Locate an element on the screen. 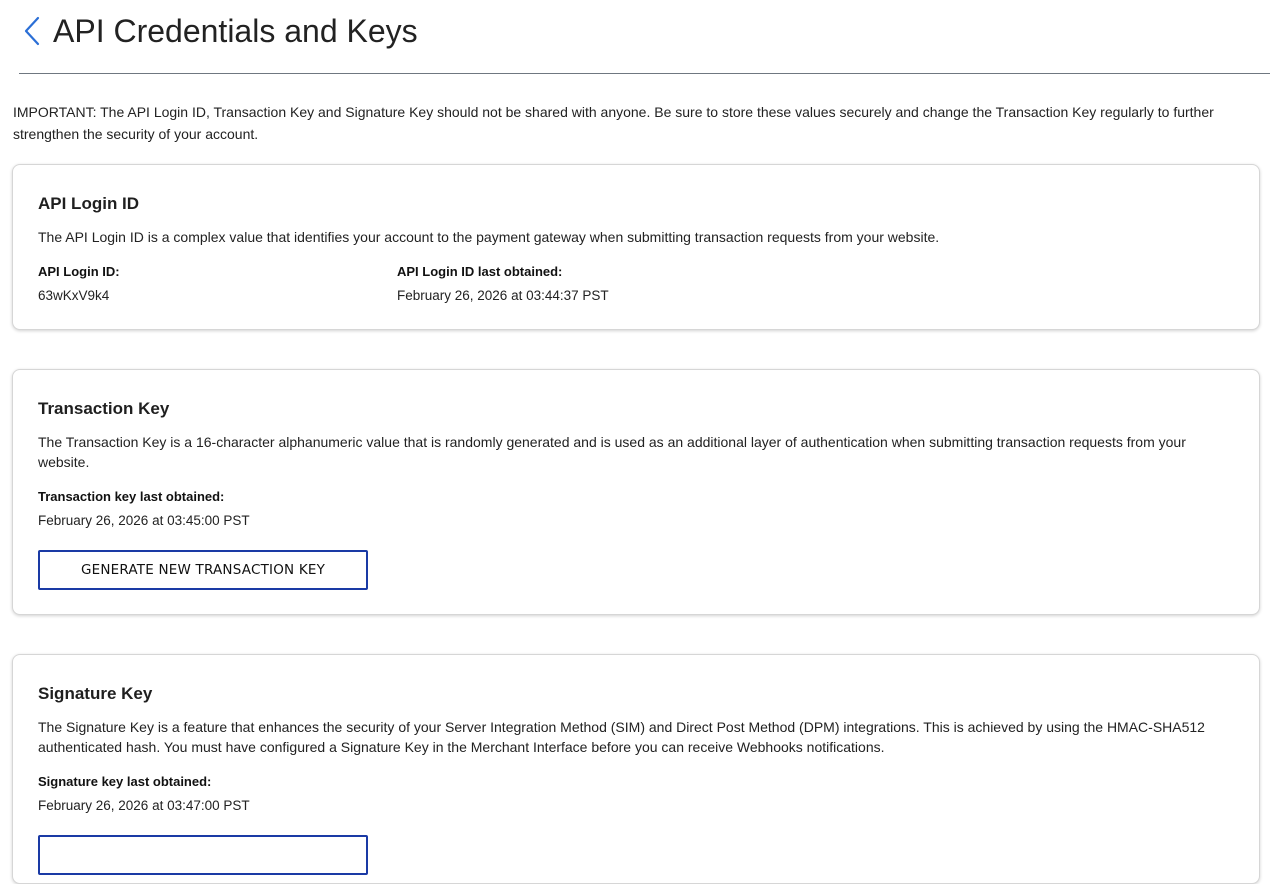 This screenshot has width=1270, height=884. api-login-id-label: API Login ID: is located at coordinates (79, 271).